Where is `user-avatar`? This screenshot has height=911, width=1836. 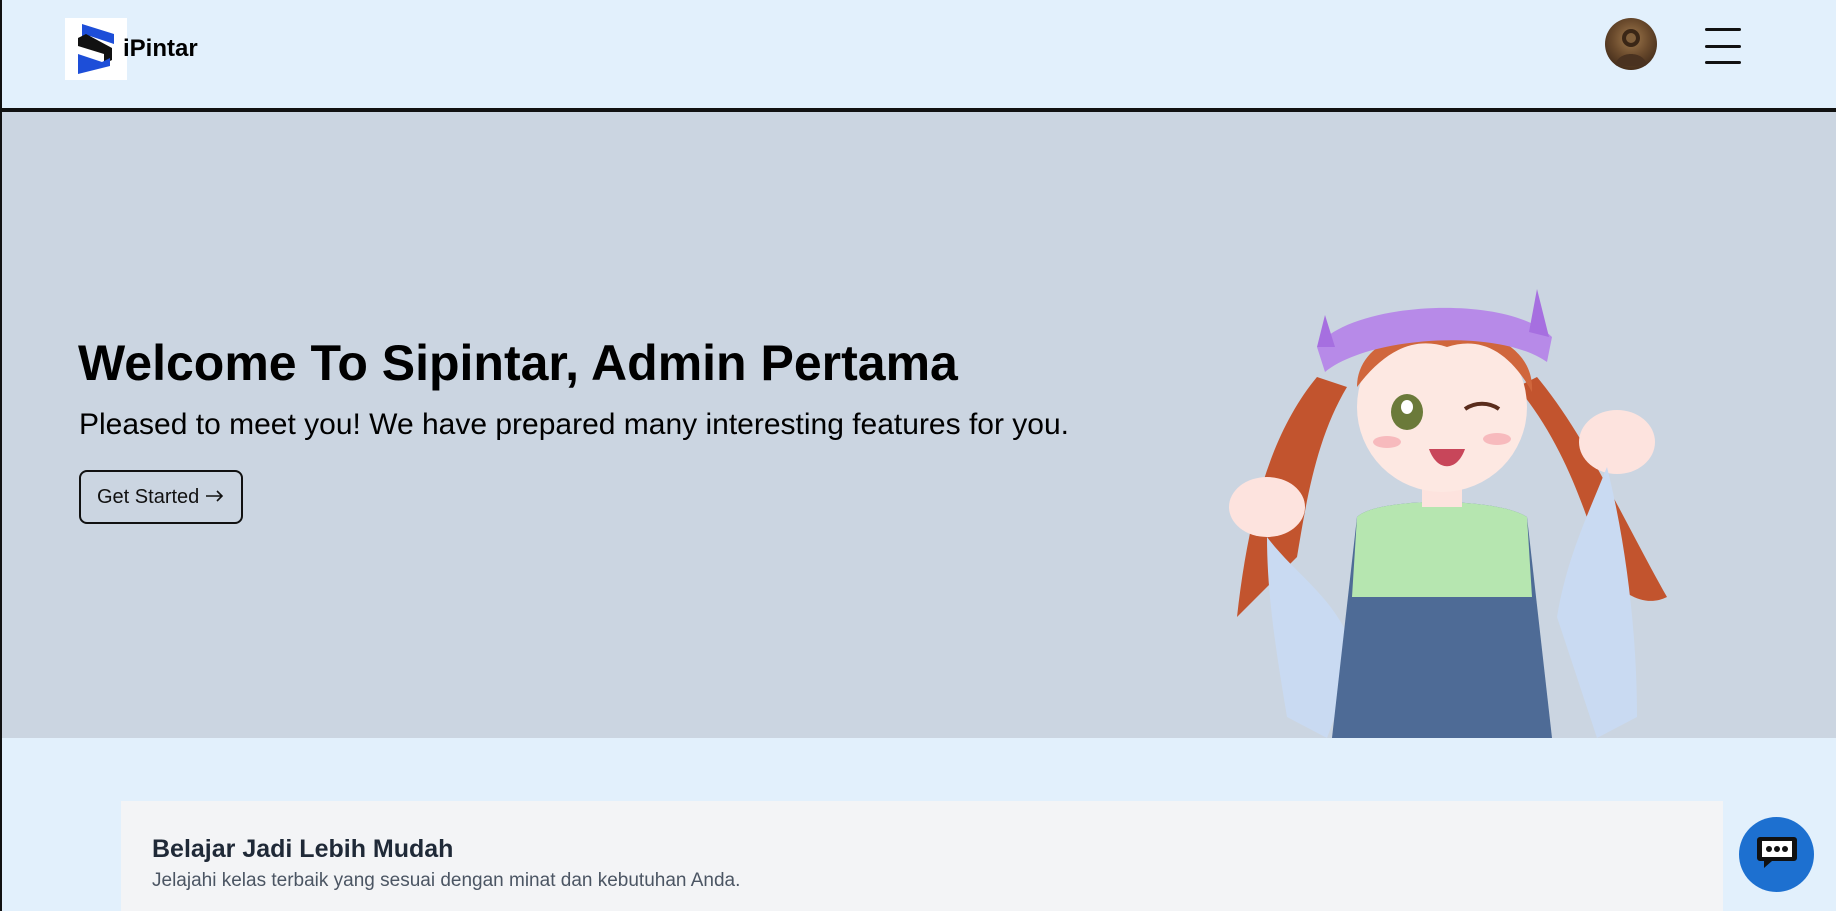 user-avatar is located at coordinates (1631, 44).